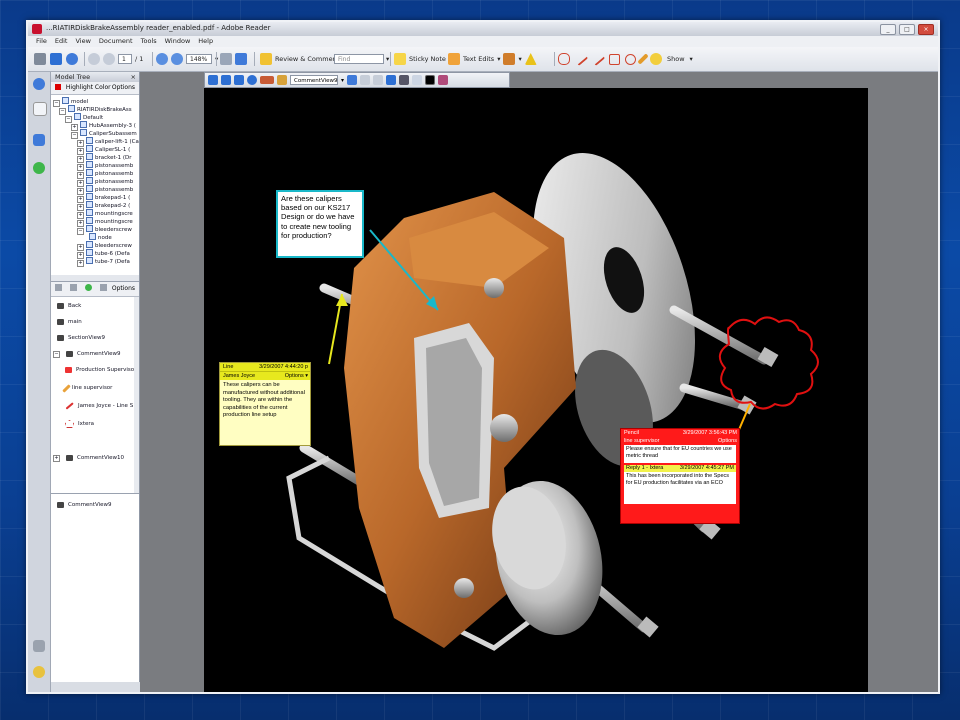 The width and height of the screenshot is (960, 720). Describe the element at coordinates (307, 59) in the screenshot. I see `review-comment-button: Review & Comment` at that location.